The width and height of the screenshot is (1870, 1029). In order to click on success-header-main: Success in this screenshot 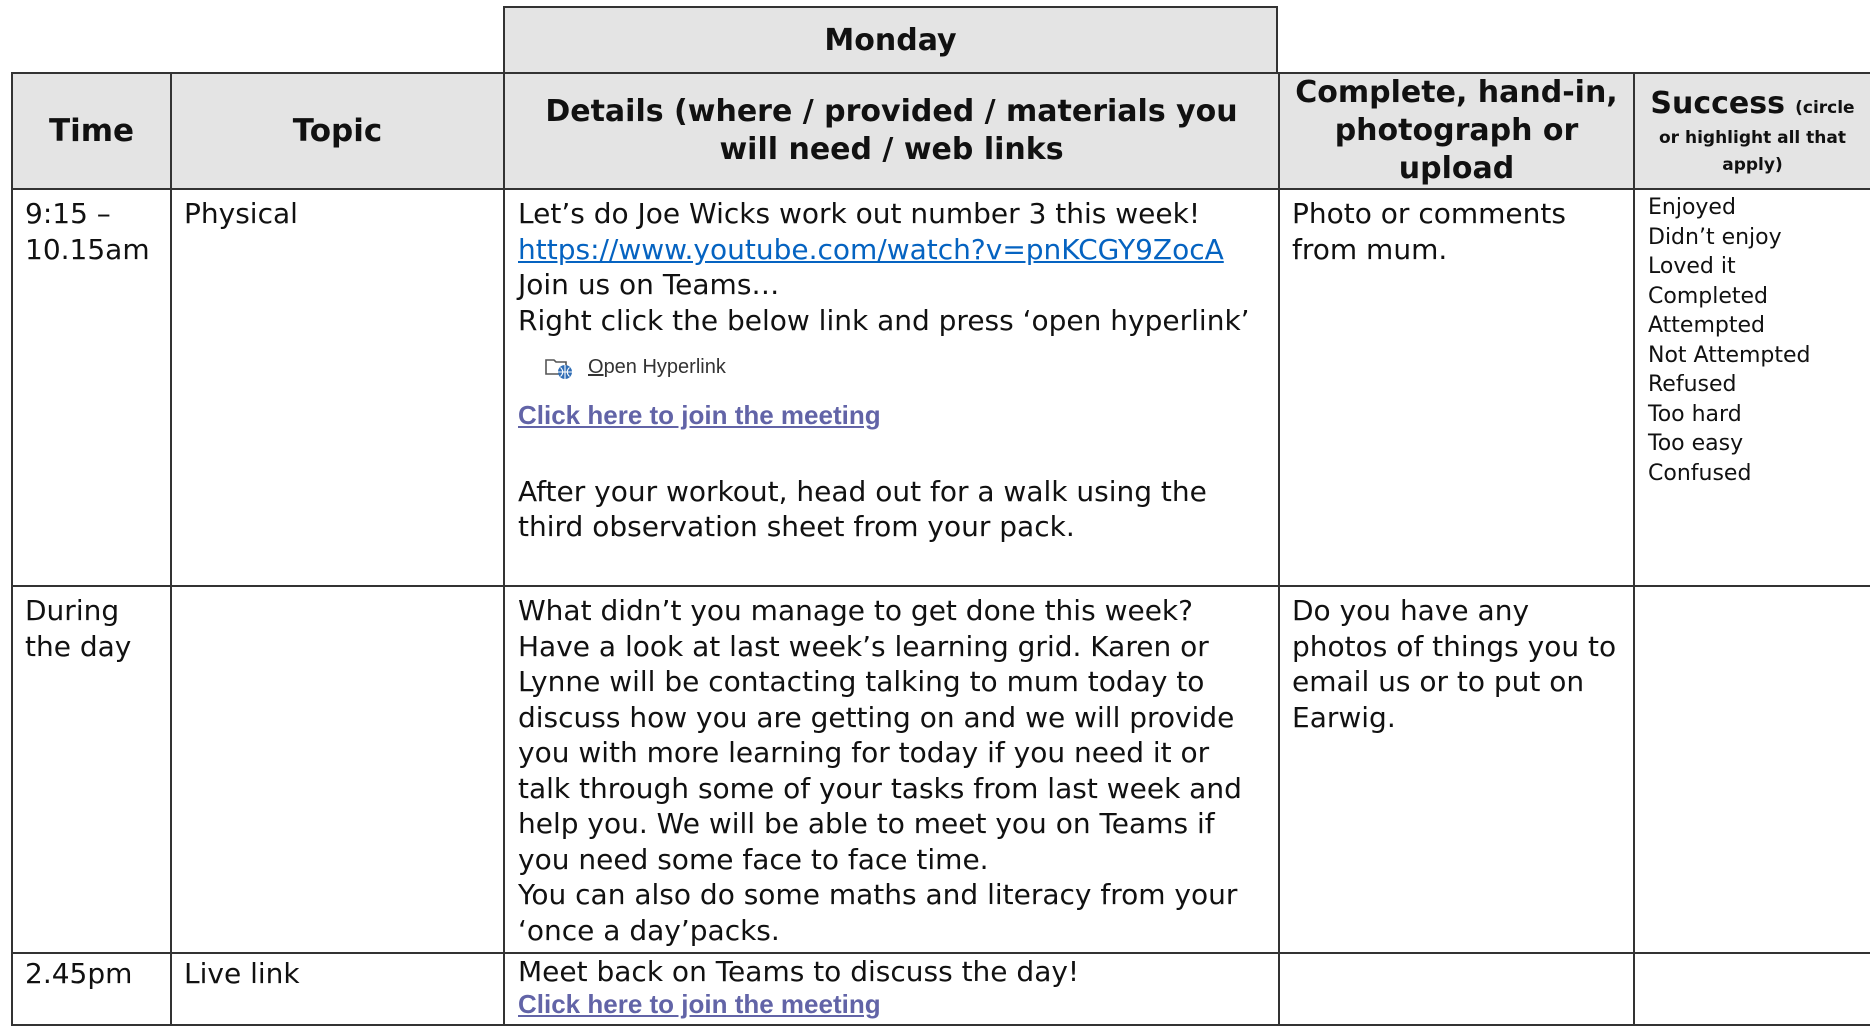, I will do `click(1717, 103)`.